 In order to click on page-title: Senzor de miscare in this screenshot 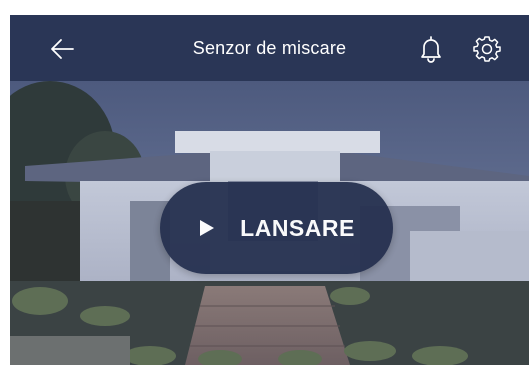, I will do `click(269, 48)`.